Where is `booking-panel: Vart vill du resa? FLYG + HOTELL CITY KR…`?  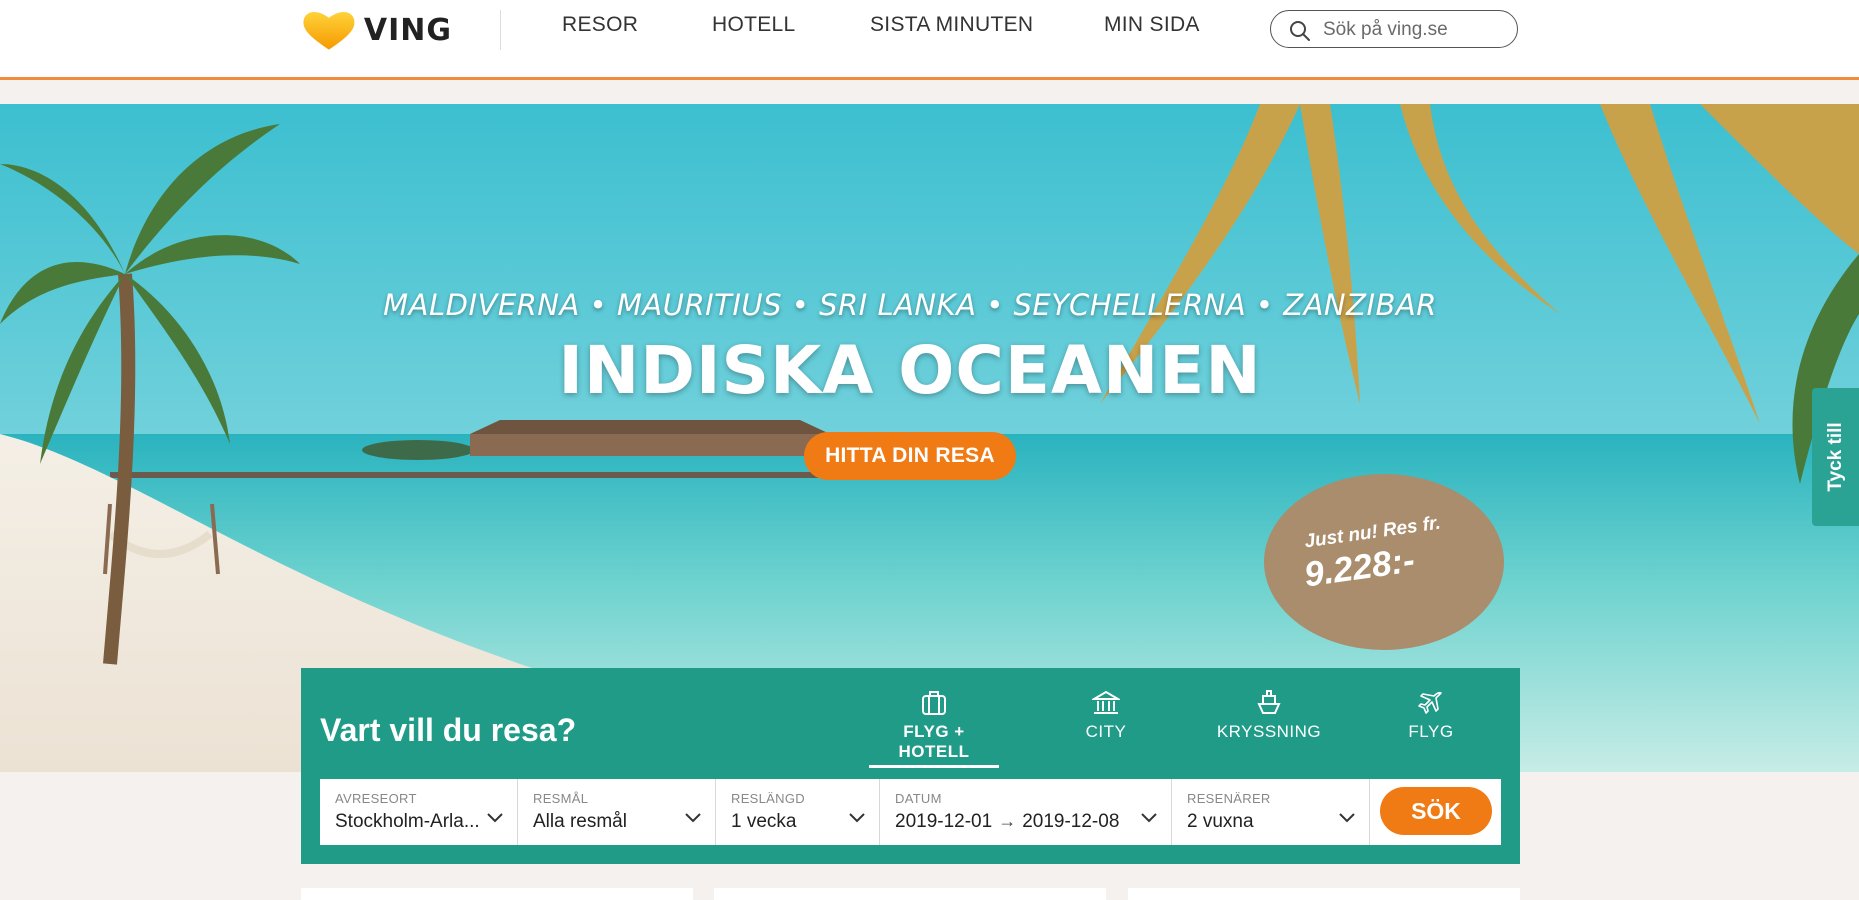 booking-panel: Vart vill du resa? FLYG + HOTELL CITY KR… is located at coordinates (910, 766).